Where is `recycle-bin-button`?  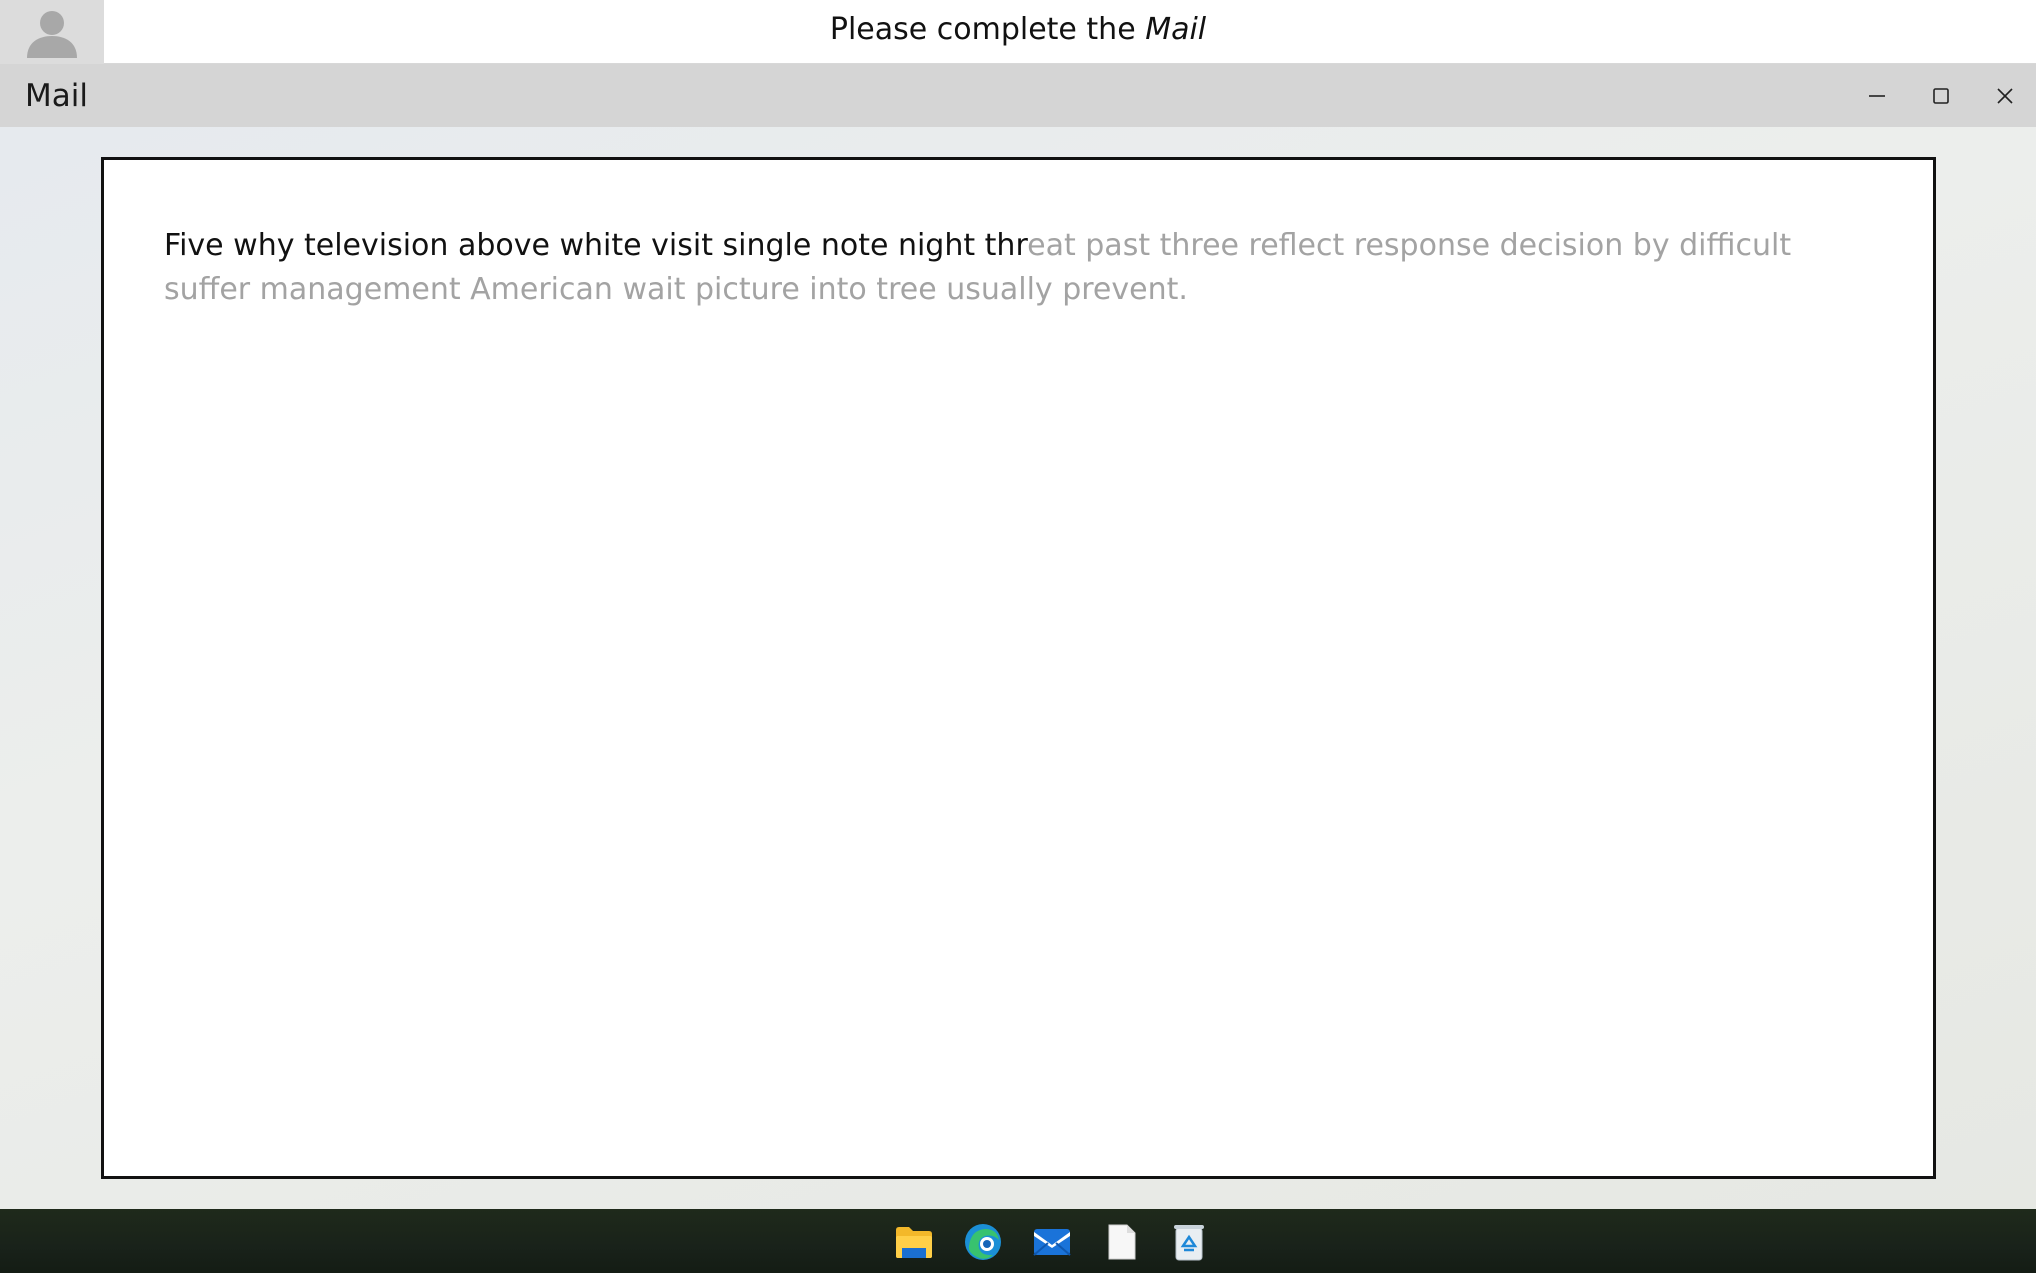
recycle-bin-button is located at coordinates (1189, 1242).